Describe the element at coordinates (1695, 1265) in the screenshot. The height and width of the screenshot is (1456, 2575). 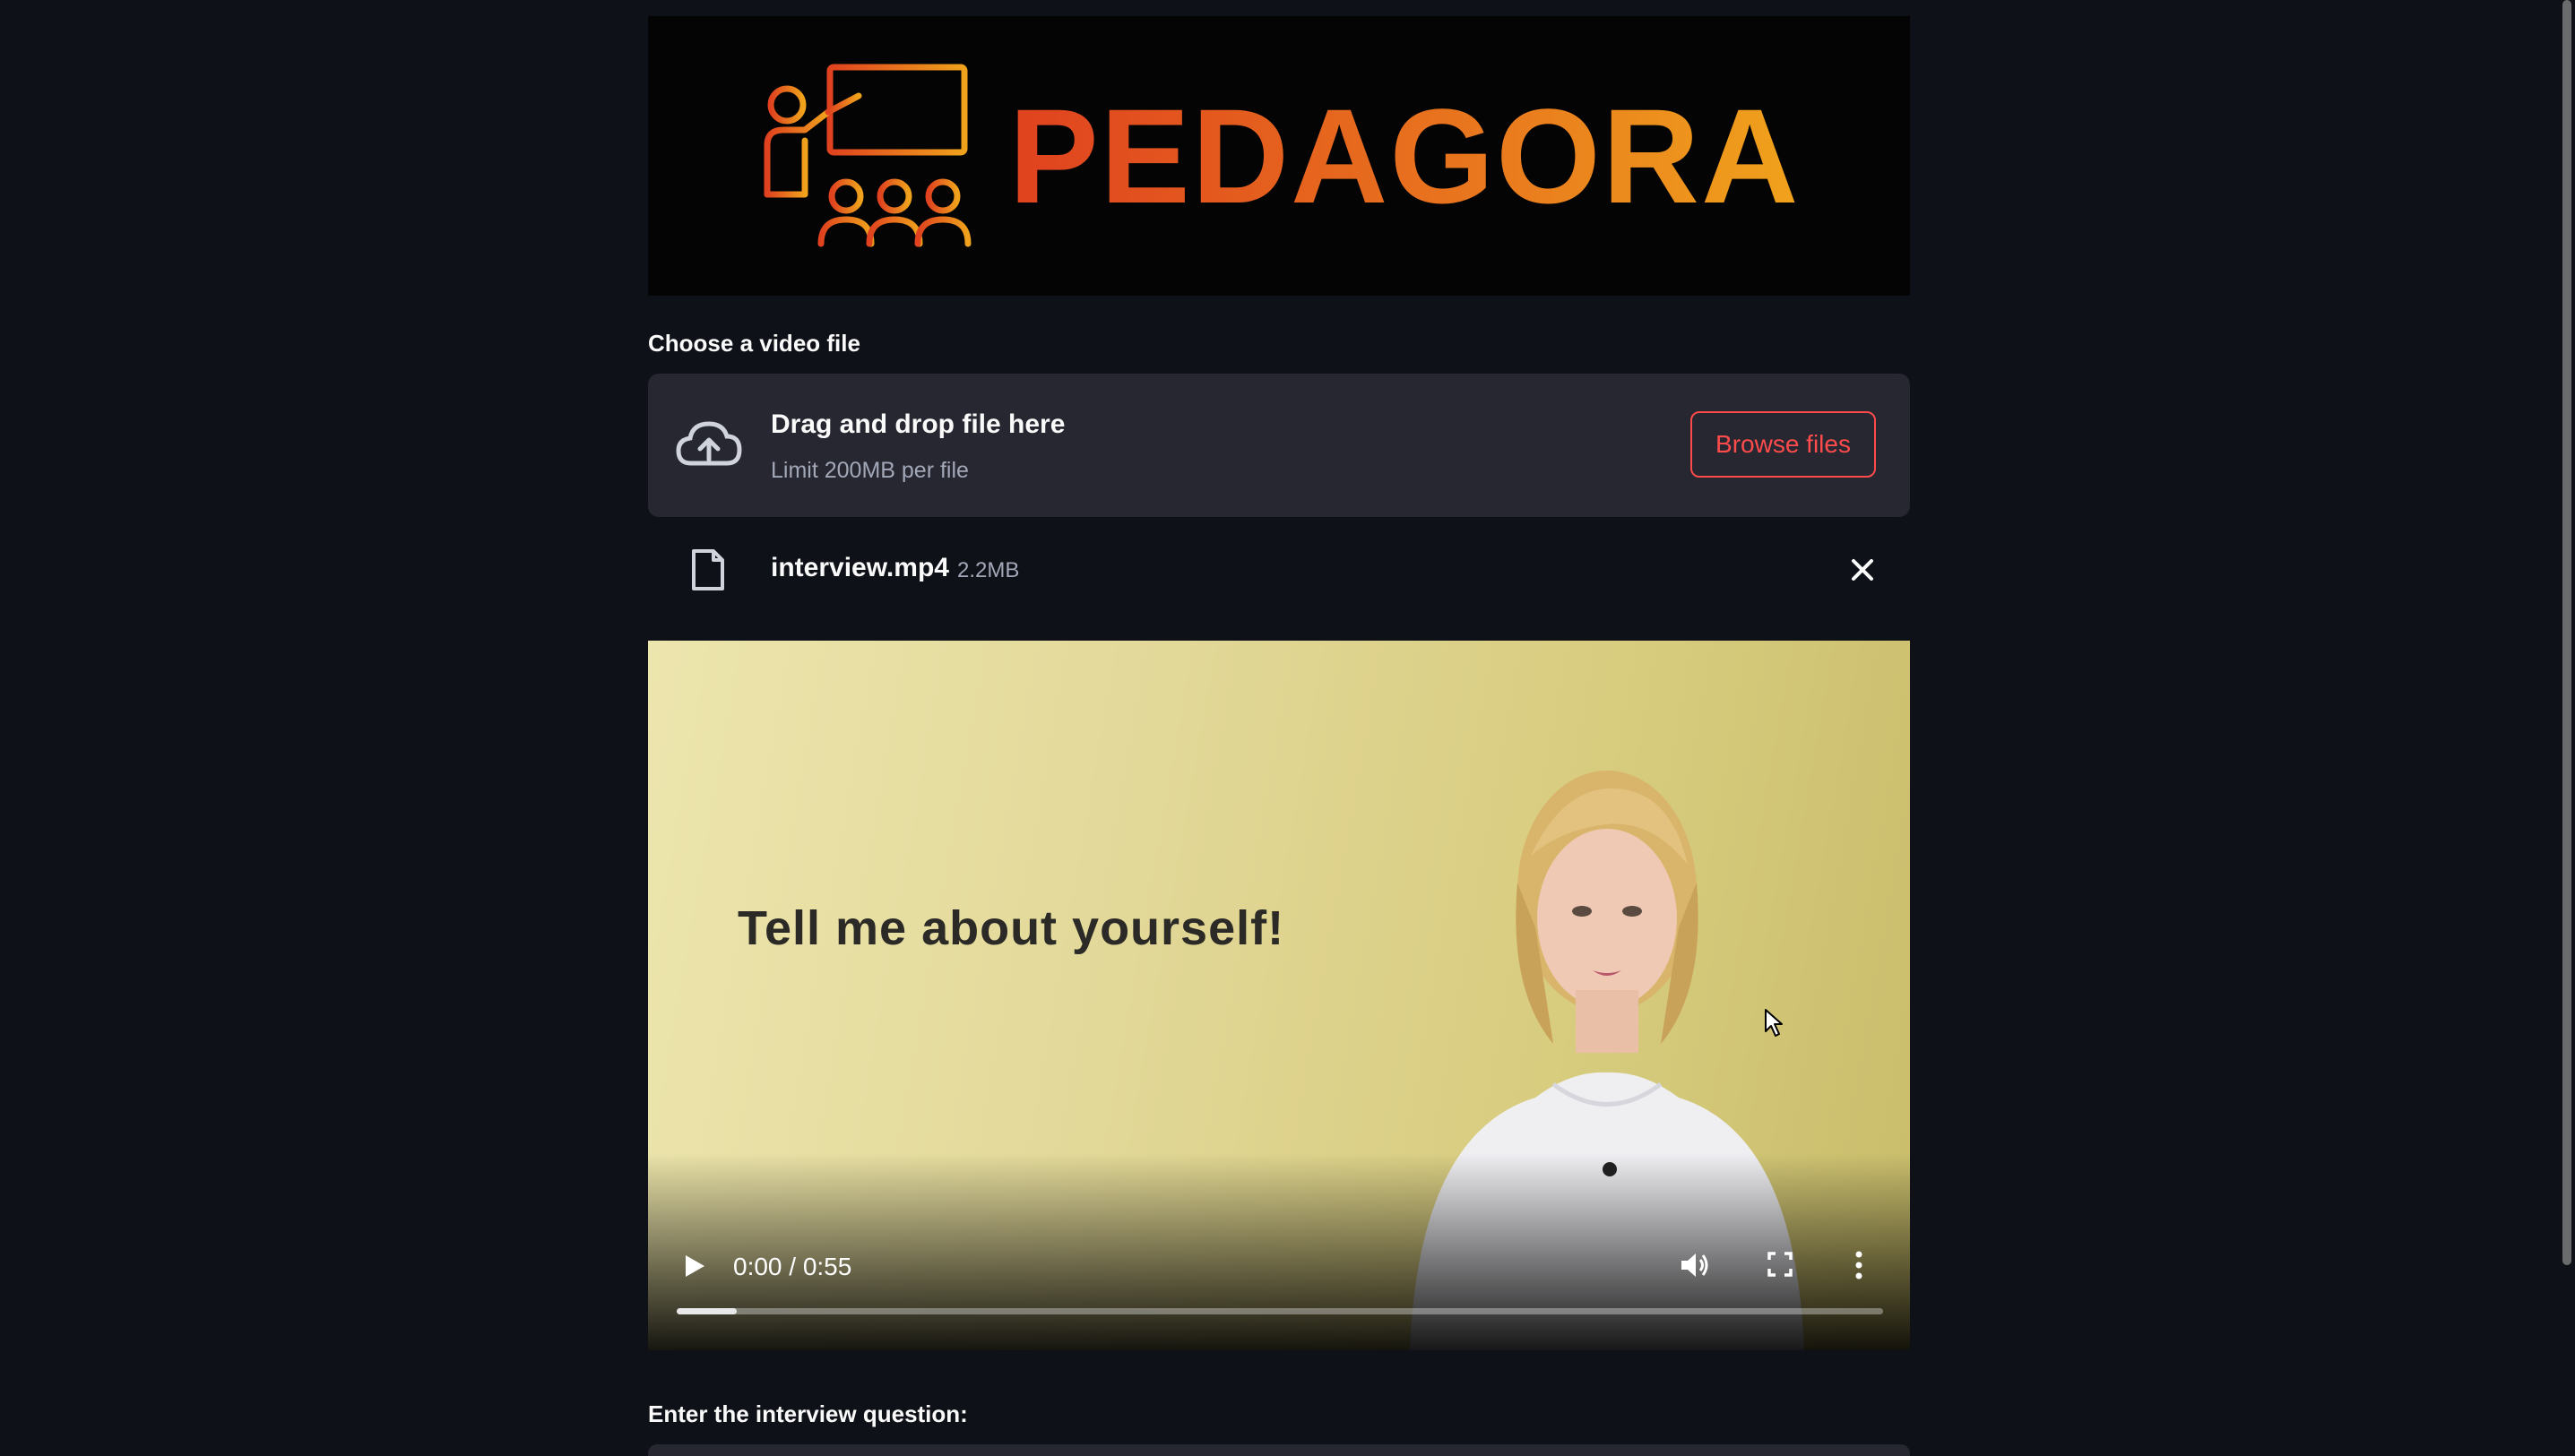
I see `volume-icon` at that location.